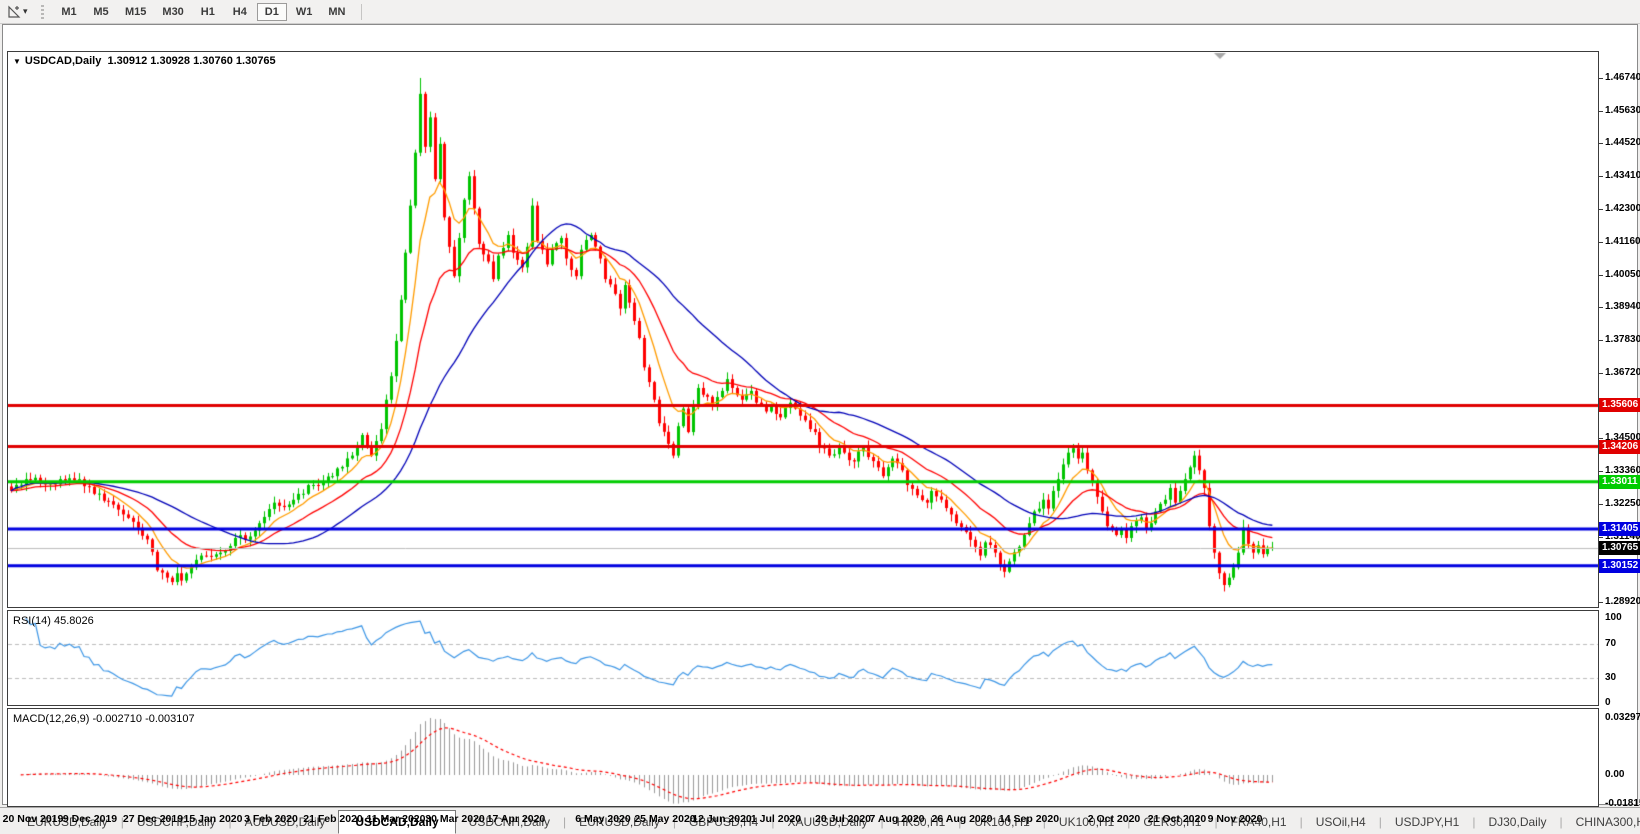  What do you see at coordinates (304, 12) in the screenshot?
I see `timeframe-button-w1: W1` at bounding box center [304, 12].